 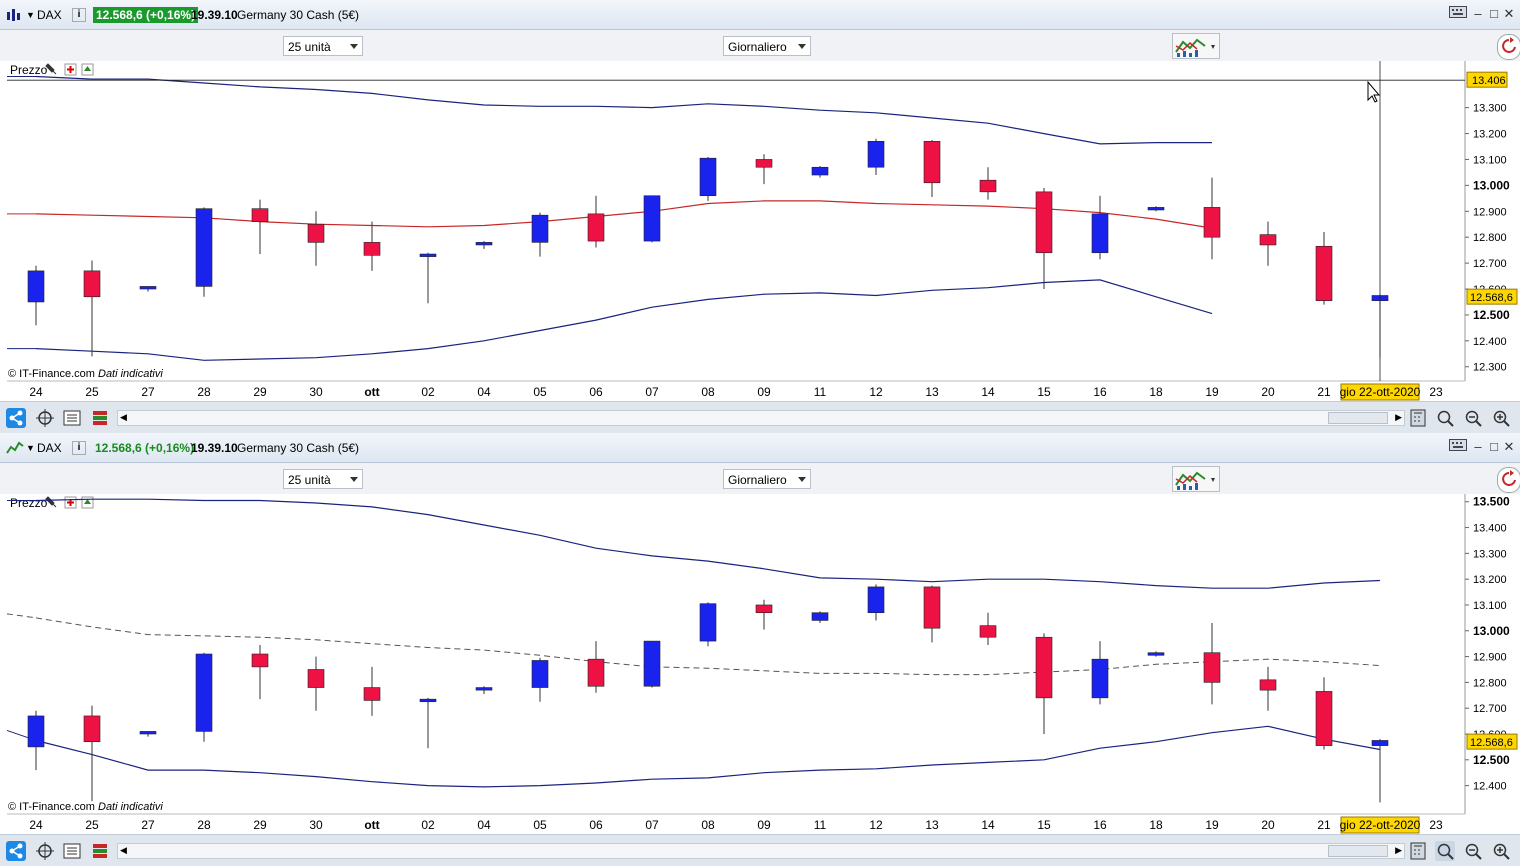 What do you see at coordinates (1156, 825) in the screenshot?
I see `x-tick-label: 18` at bounding box center [1156, 825].